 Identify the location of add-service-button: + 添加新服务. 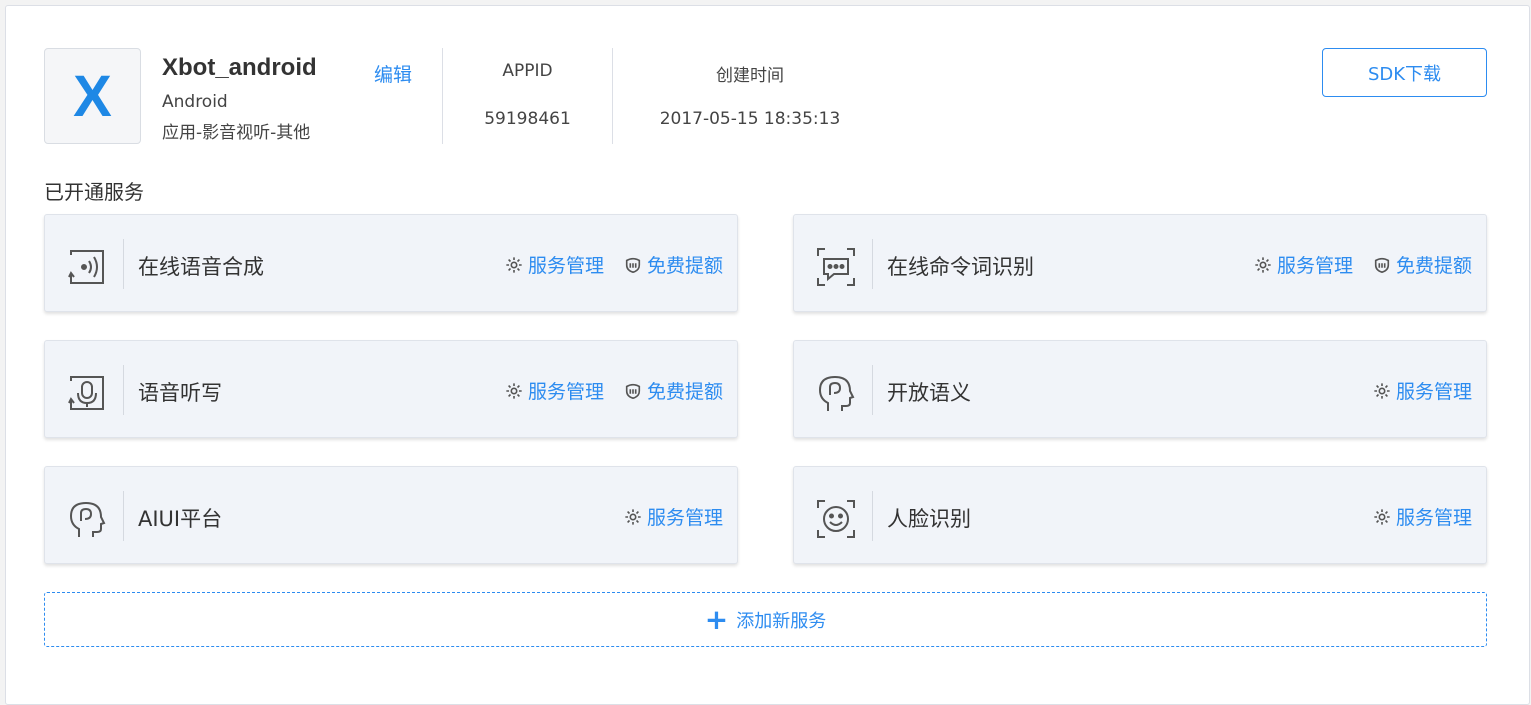
(765, 619).